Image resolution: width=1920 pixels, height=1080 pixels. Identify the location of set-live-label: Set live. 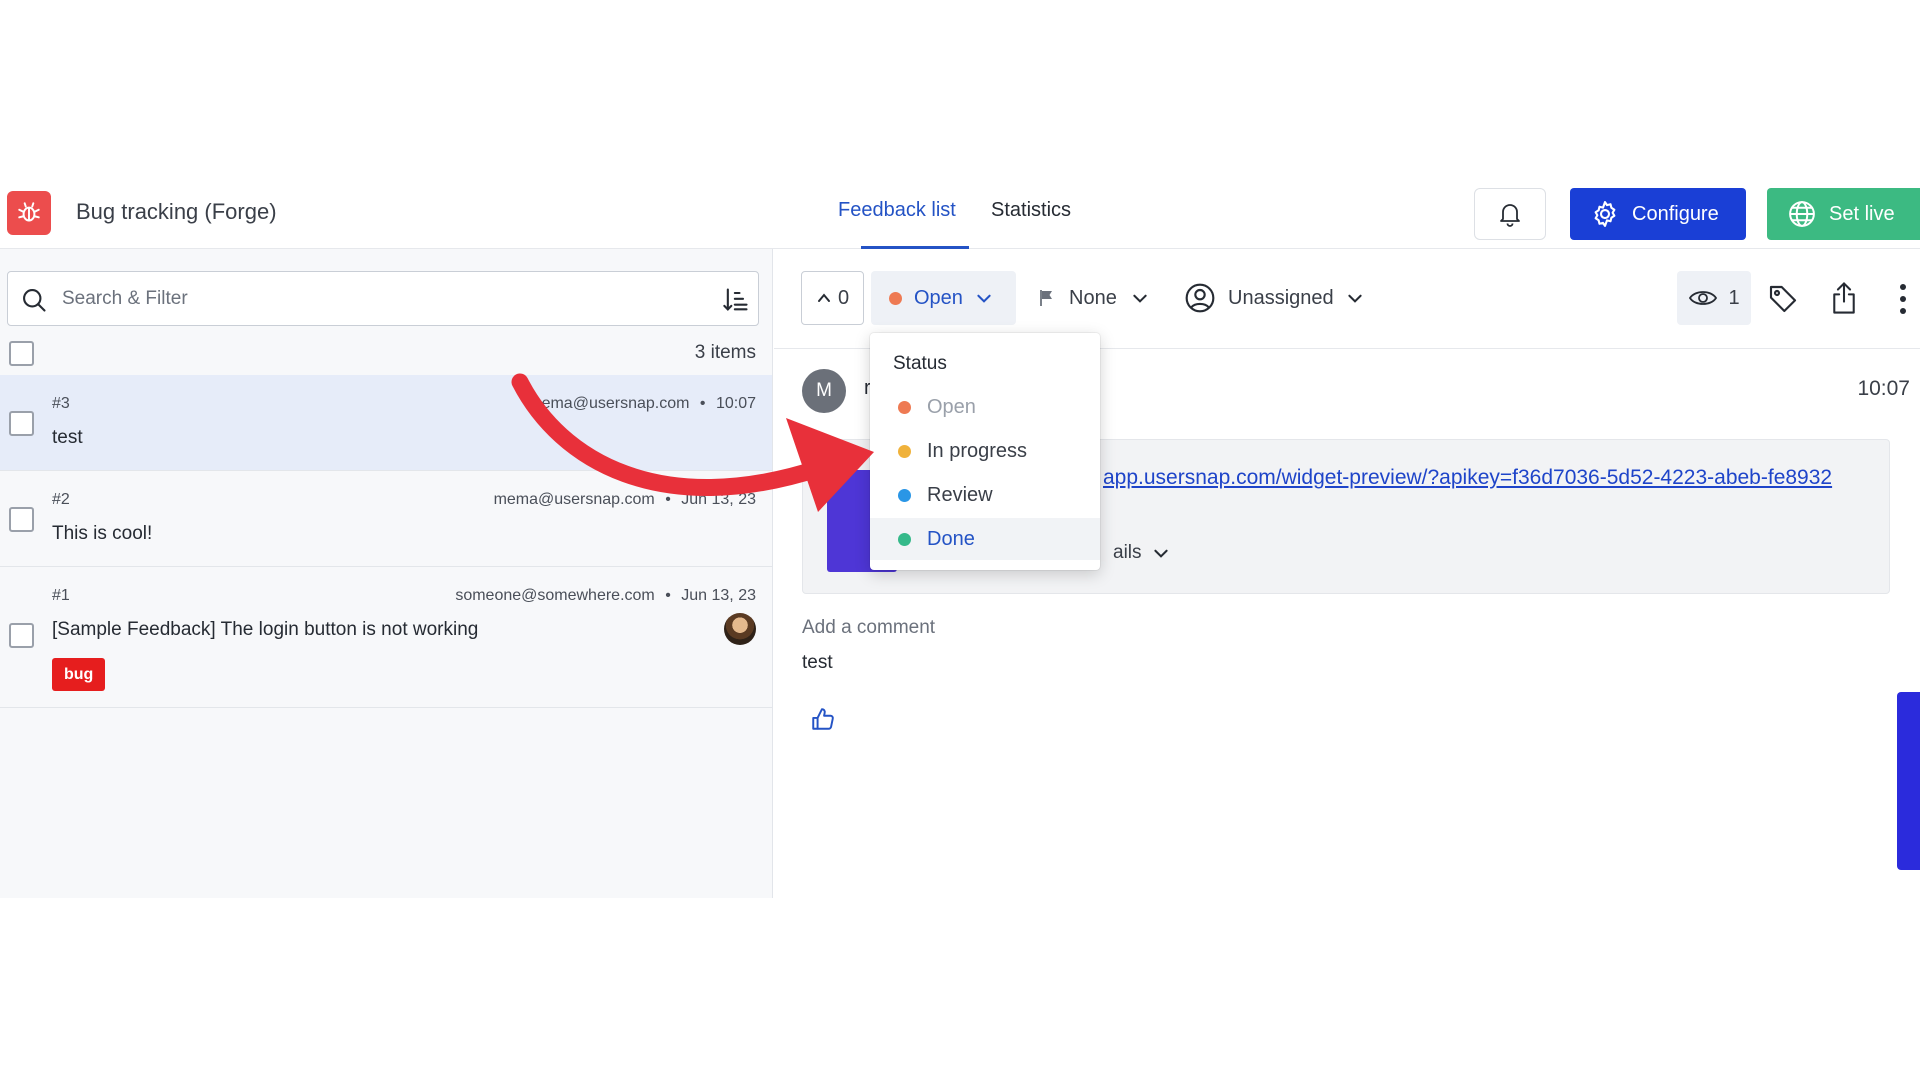
(1862, 213).